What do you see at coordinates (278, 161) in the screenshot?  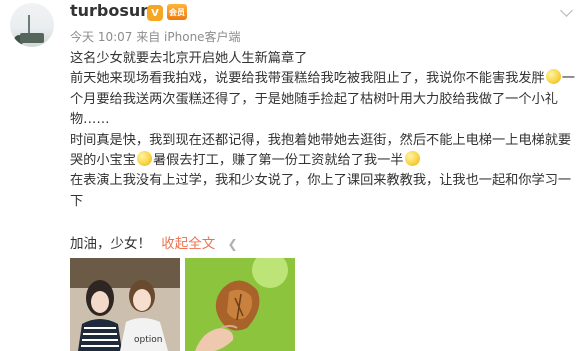 I see `post-text: 暑假去打工，赚了第一份工资就给了我一半` at bounding box center [278, 161].